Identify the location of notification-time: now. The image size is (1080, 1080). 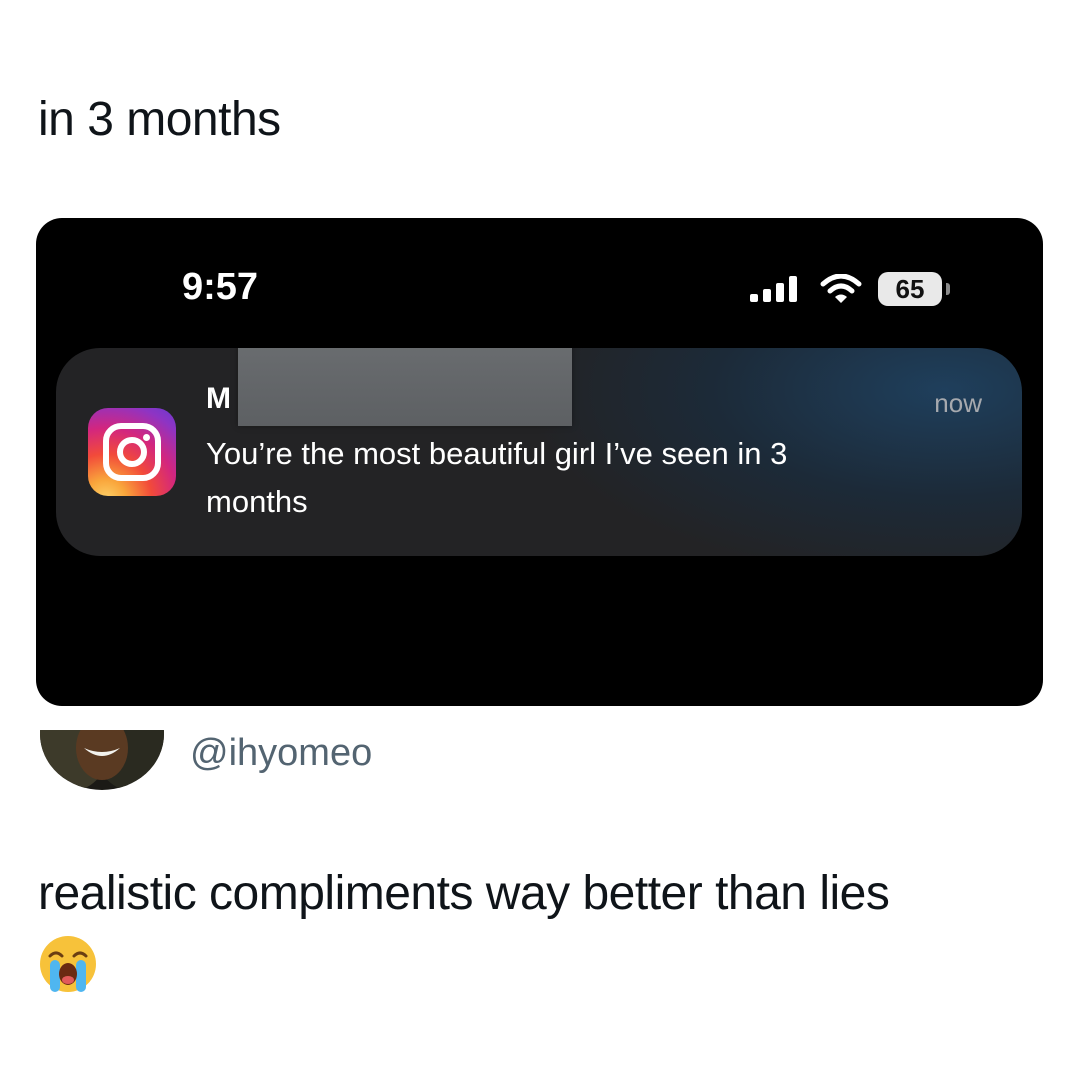
(958, 403).